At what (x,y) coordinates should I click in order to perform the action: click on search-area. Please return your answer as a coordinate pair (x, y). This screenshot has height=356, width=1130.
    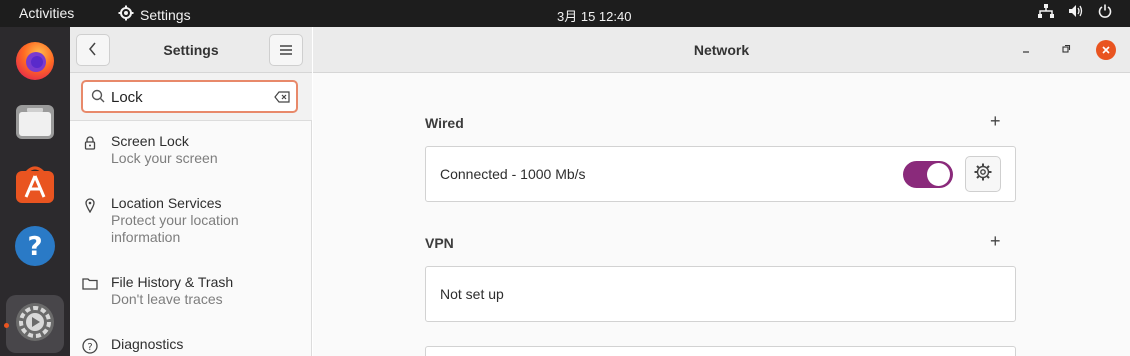
    Looking at the image, I should click on (191, 97).